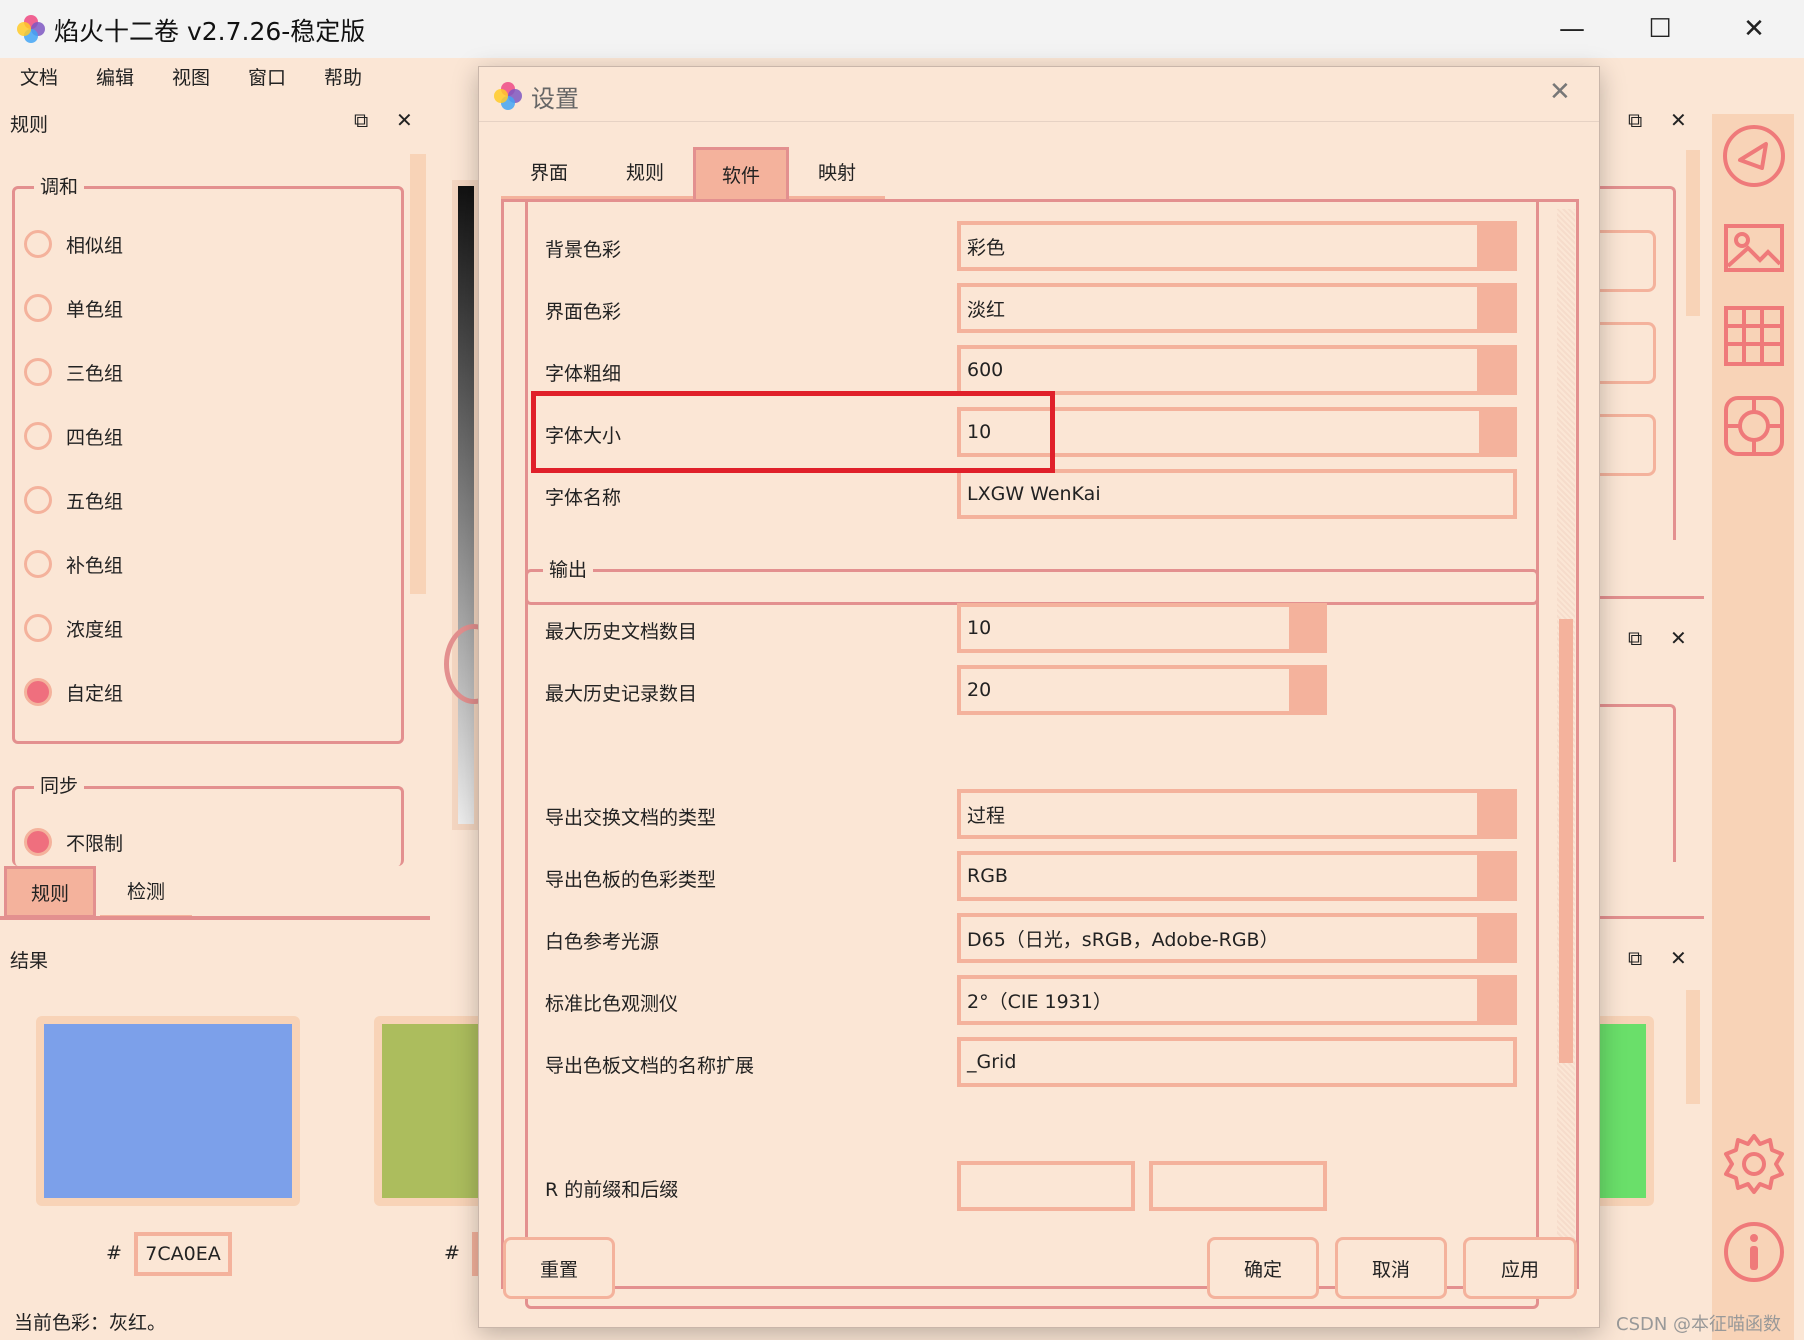 This screenshot has height=1340, width=1804. I want to click on observer-combo: 2°（CIE 1931）, so click(1237, 1000).